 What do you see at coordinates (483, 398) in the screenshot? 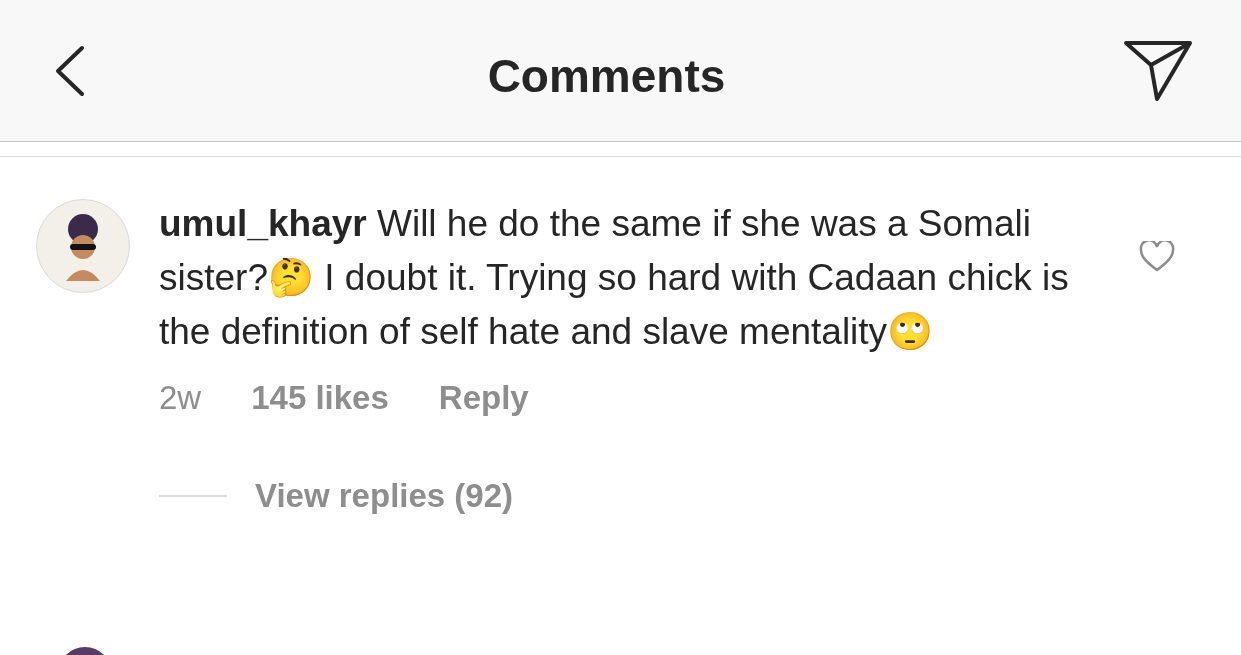
I see `reply-link: Reply` at bounding box center [483, 398].